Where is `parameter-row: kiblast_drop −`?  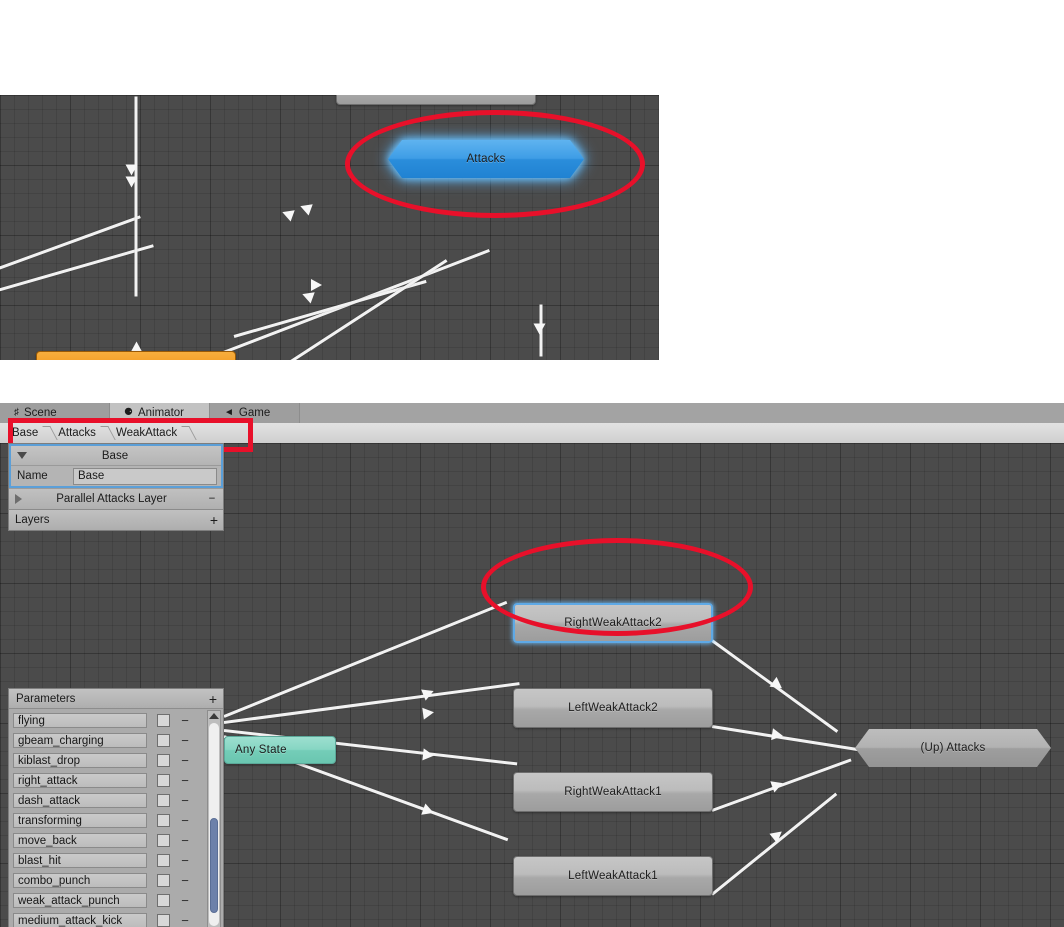 parameter-row: kiblast_drop − is located at coordinates (118, 760).